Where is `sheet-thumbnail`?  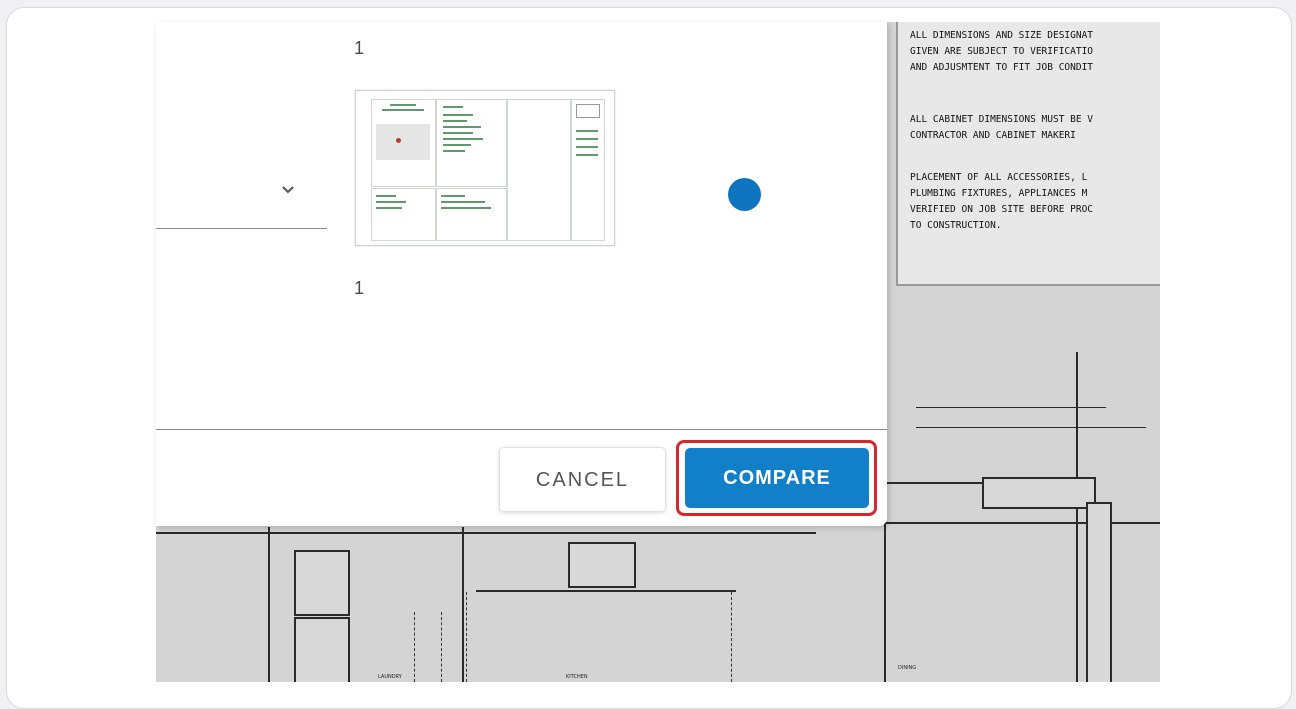
sheet-thumbnail is located at coordinates (485, 168).